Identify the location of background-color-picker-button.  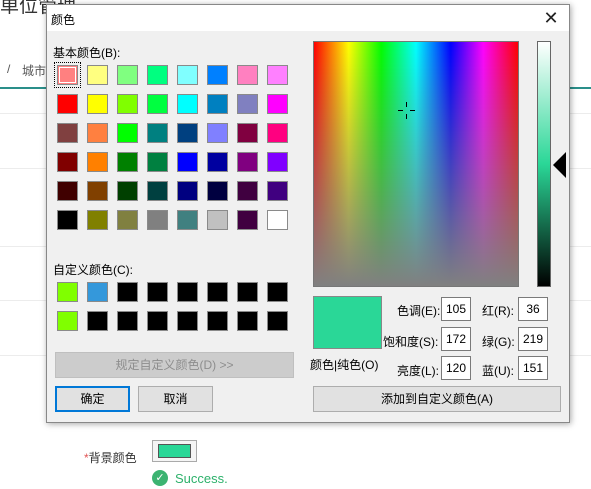
(174, 451).